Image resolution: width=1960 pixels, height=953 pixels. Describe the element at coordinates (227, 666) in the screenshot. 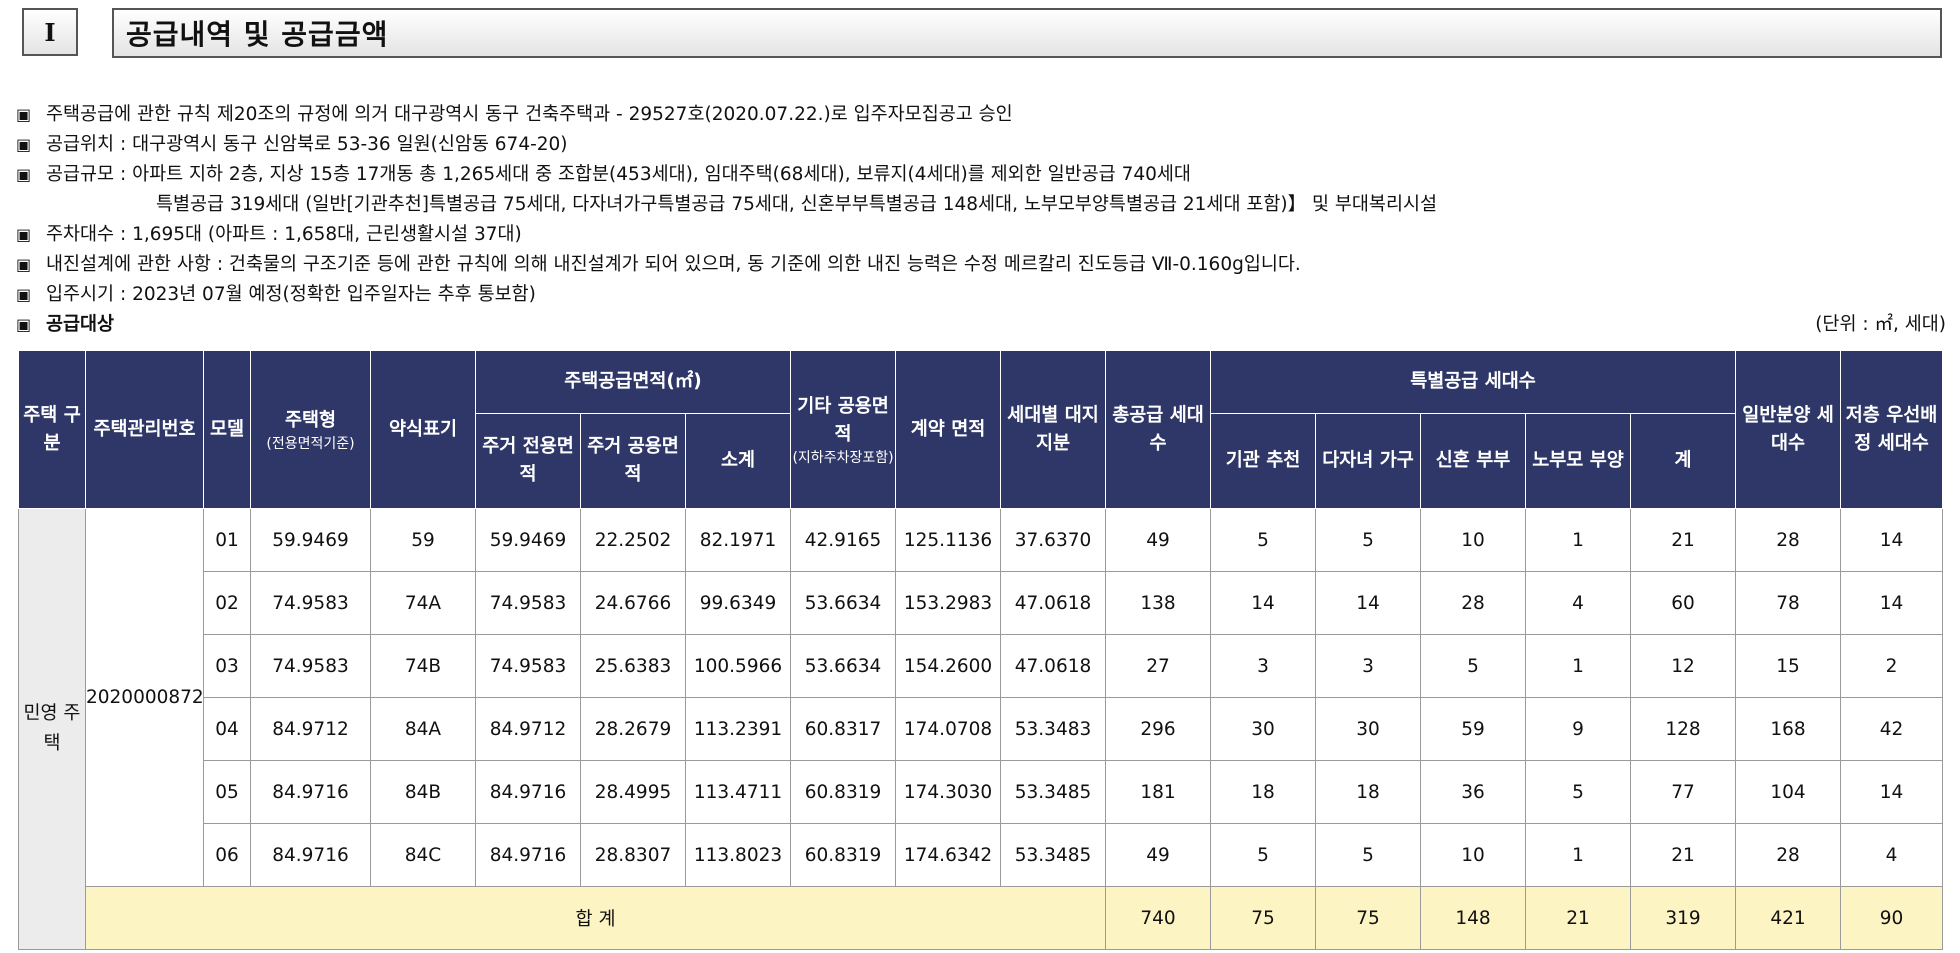

I see `cell-model: 03` at that location.